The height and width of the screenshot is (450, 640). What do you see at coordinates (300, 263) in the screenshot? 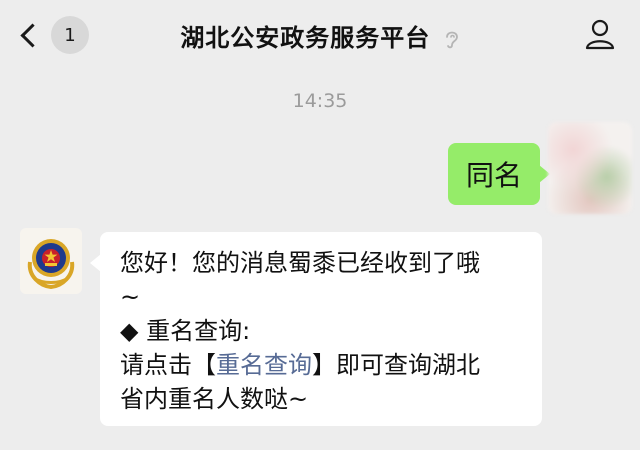
I see `reply-line: 您好！您的消息蜀黍已经收到了哦` at bounding box center [300, 263].